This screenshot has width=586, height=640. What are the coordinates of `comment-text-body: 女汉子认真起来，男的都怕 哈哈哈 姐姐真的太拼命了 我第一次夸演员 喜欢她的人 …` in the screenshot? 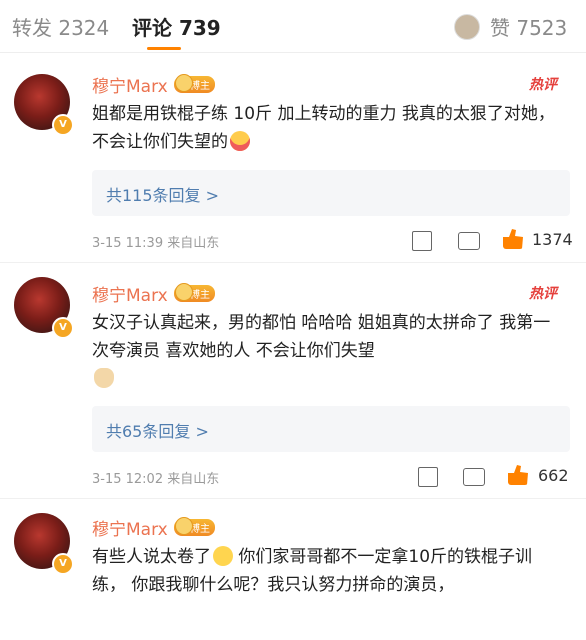 It's located at (321, 337).